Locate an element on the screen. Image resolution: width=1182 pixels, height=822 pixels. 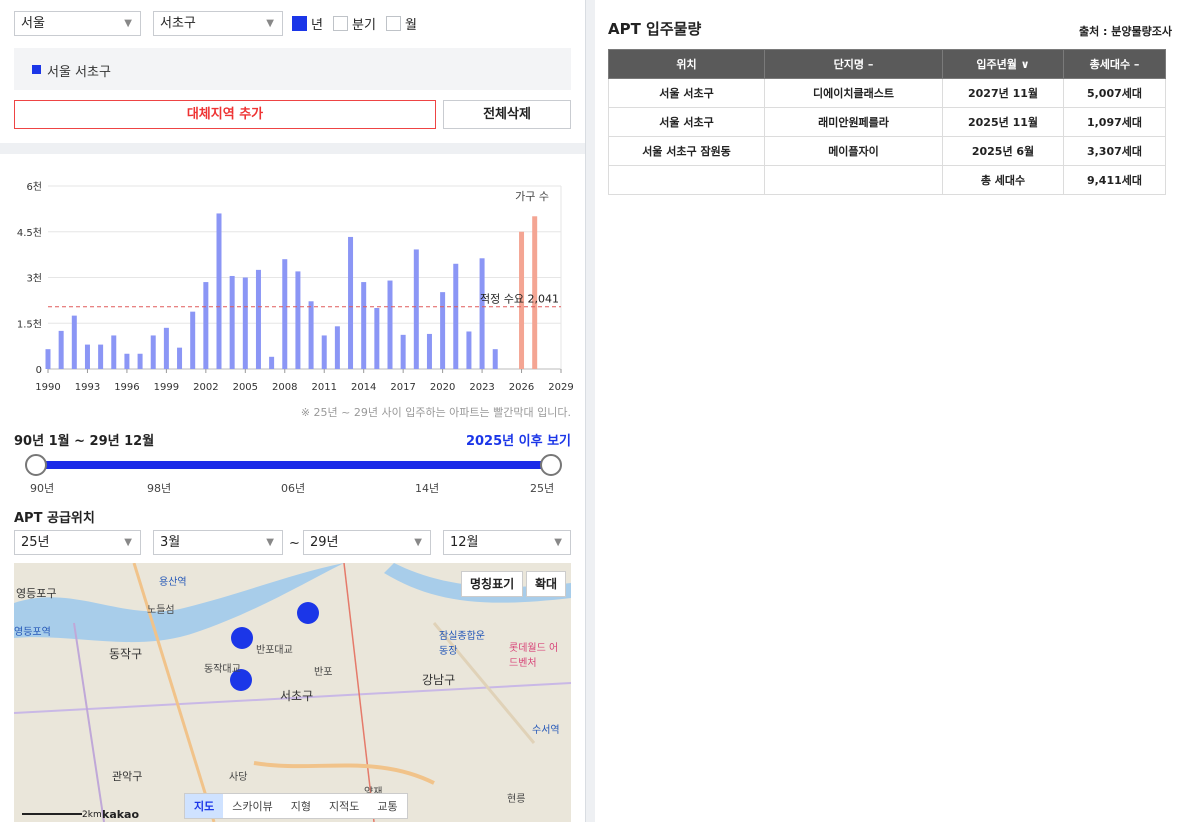
to-month-value: 12월 is located at coordinates (464, 542).